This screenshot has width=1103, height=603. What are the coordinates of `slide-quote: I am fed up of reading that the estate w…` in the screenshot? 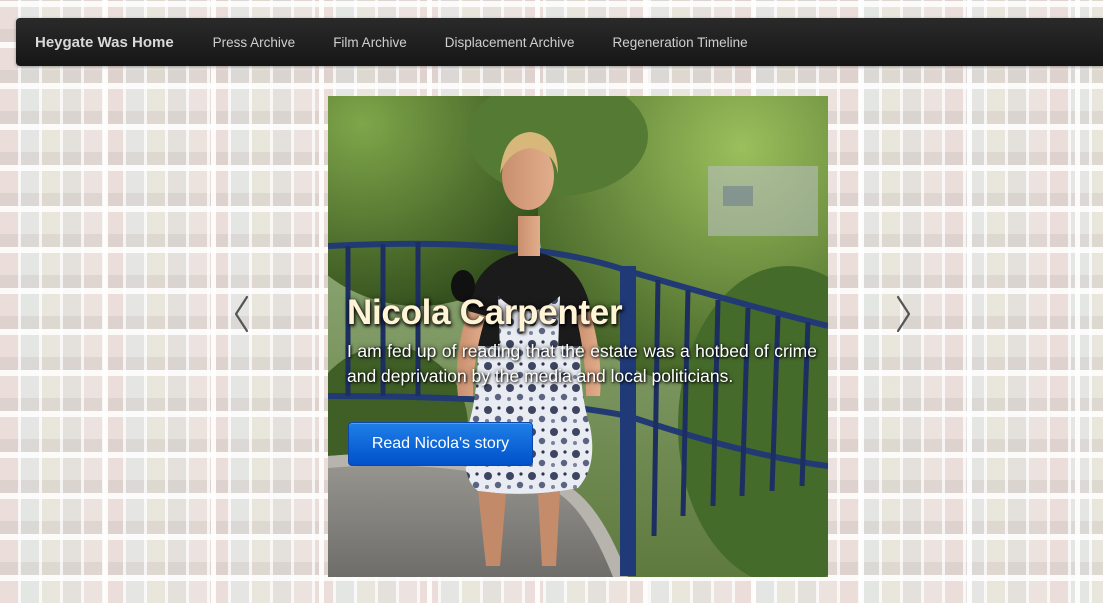 It's located at (582, 363).